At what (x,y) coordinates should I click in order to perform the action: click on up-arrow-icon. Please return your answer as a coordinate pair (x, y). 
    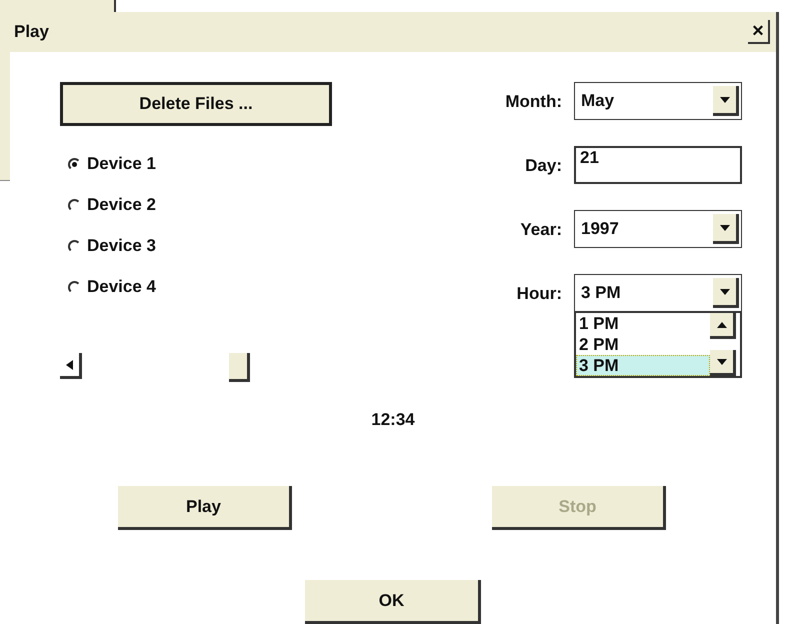
    Looking at the image, I should click on (721, 324).